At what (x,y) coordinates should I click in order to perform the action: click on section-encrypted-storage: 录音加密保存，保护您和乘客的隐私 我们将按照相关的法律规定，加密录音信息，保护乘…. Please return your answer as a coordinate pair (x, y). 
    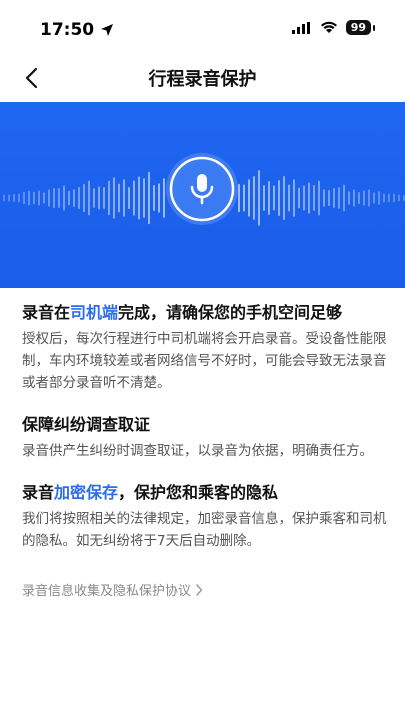
    Looking at the image, I should click on (204, 516).